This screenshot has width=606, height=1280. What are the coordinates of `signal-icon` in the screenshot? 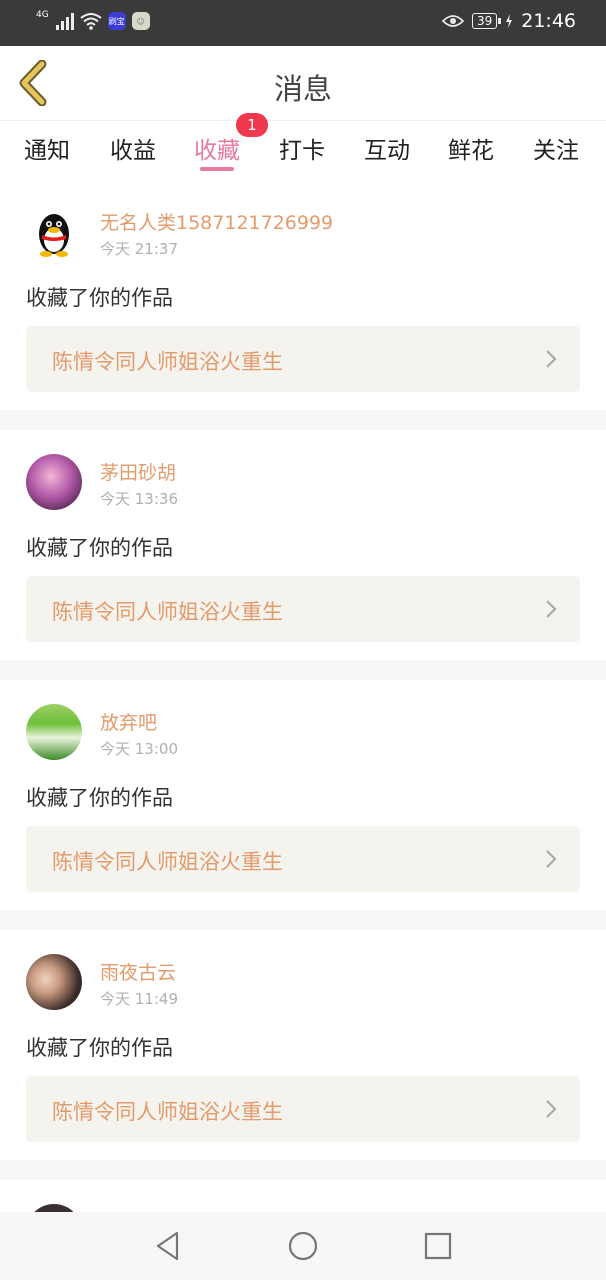 It's located at (64, 21).